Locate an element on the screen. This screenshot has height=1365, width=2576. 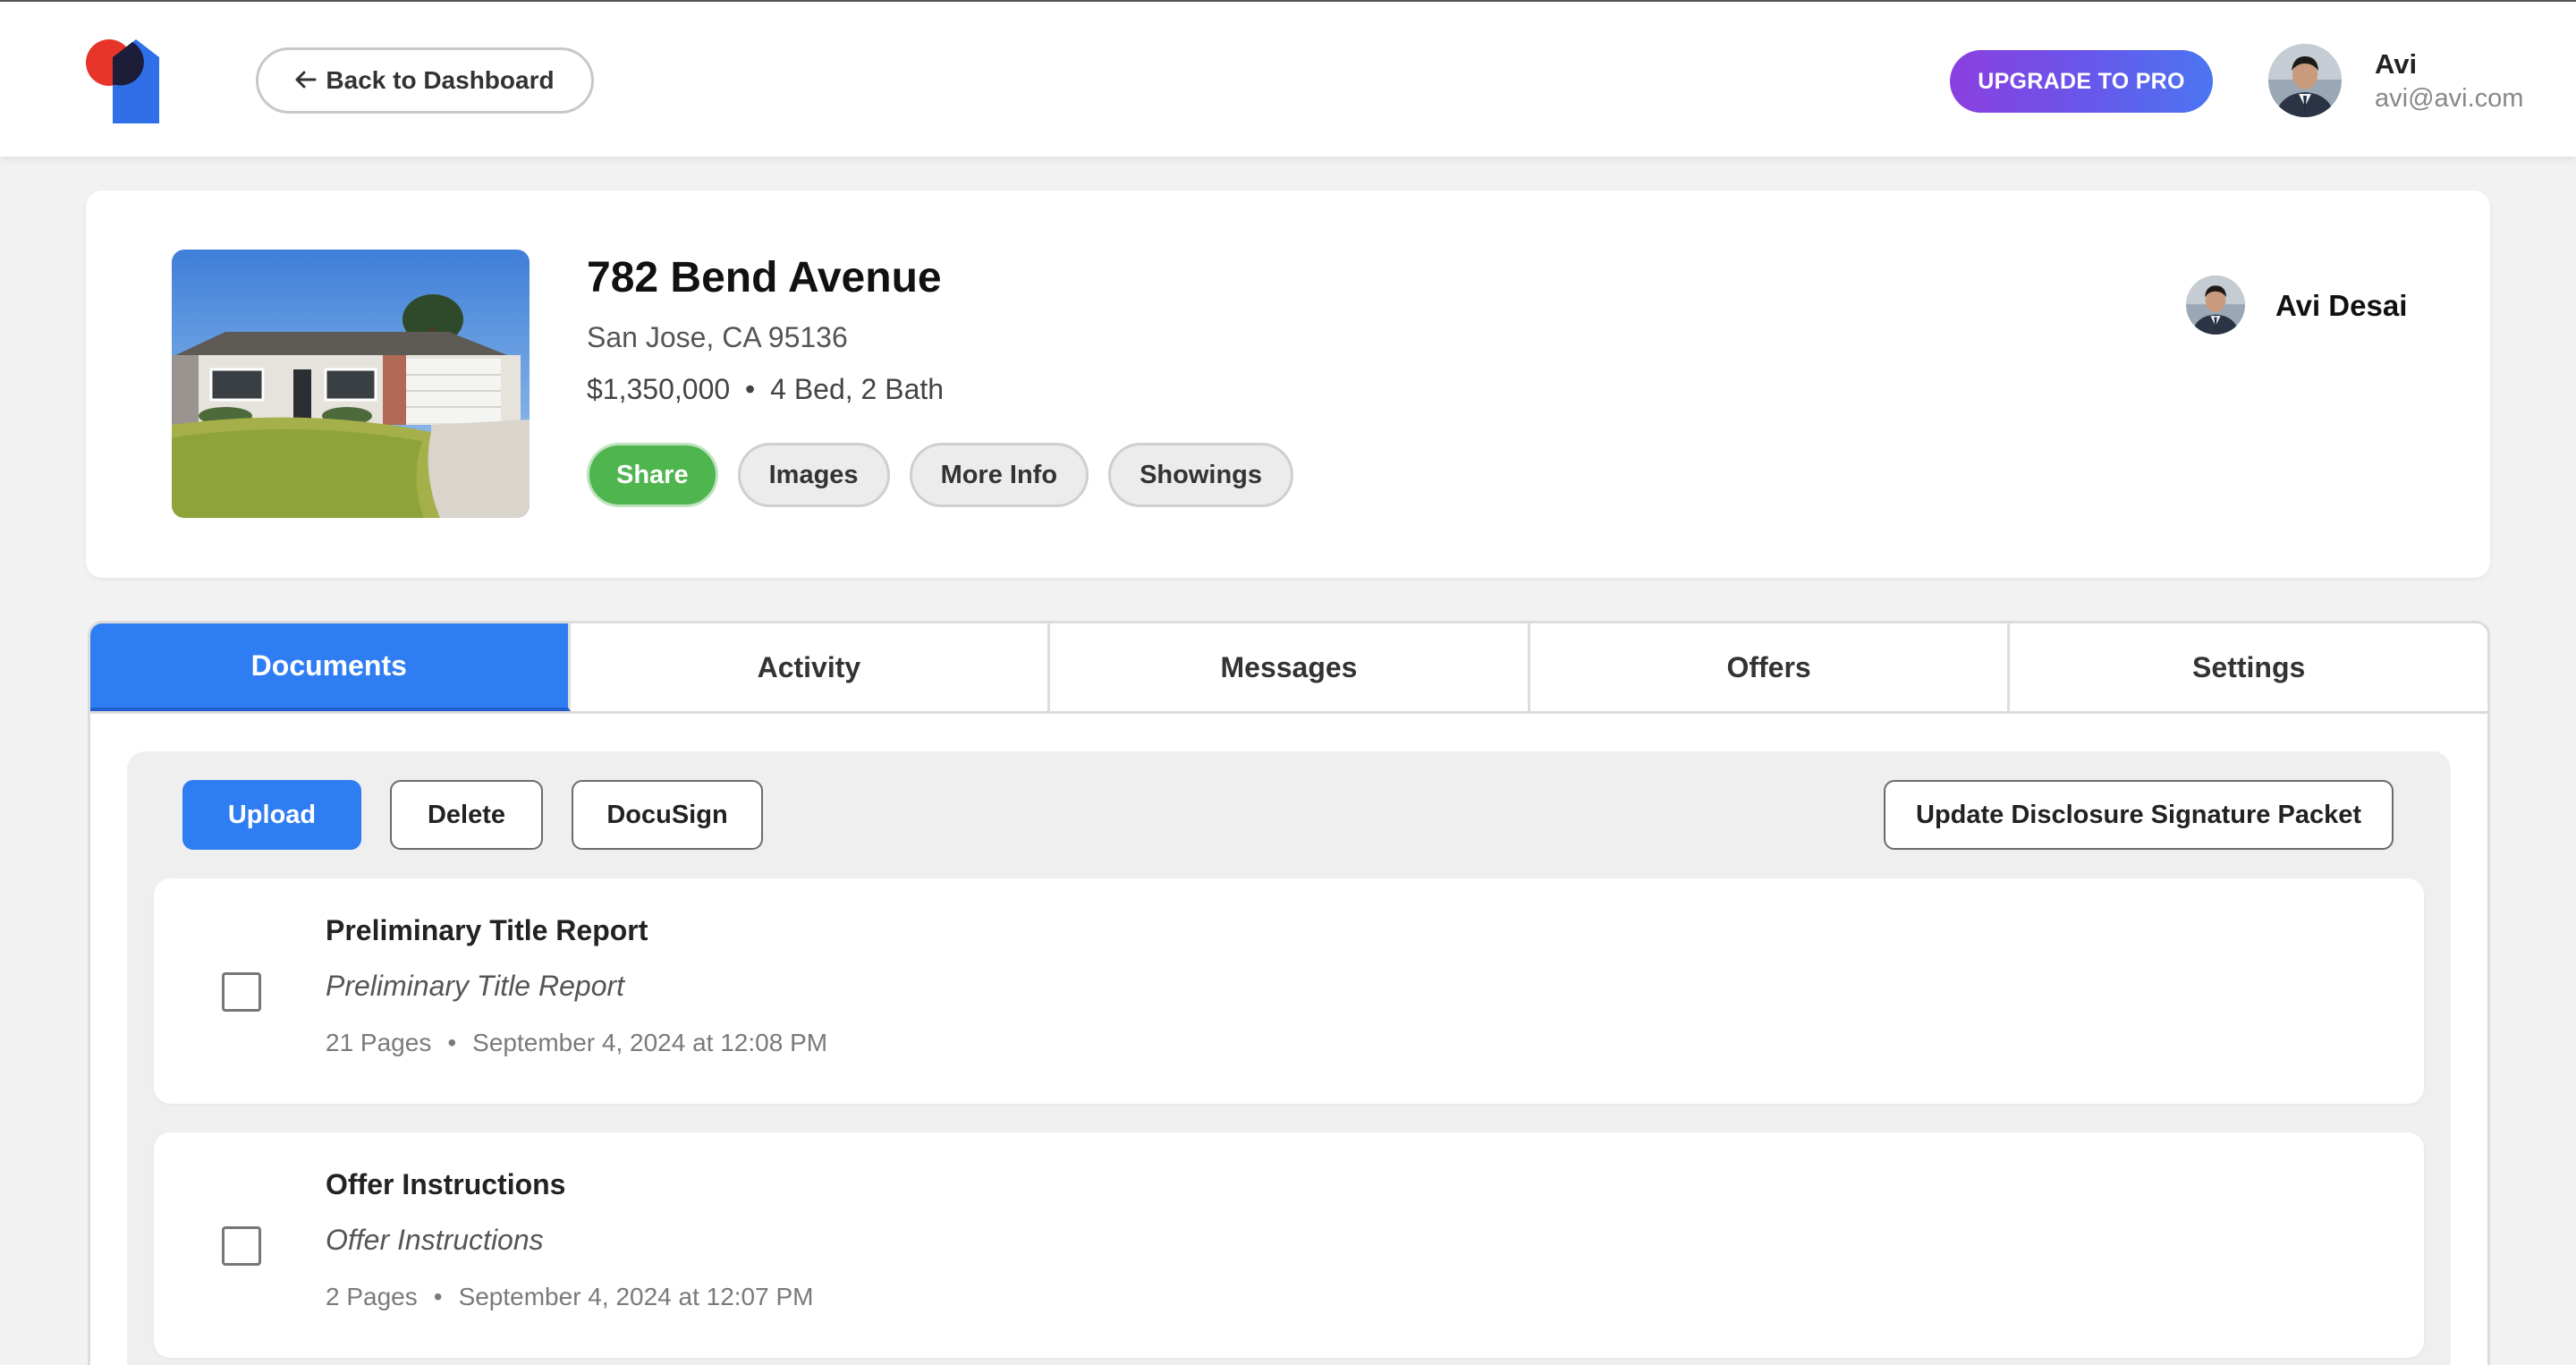
document-title: Offer Instructions is located at coordinates (445, 1184).